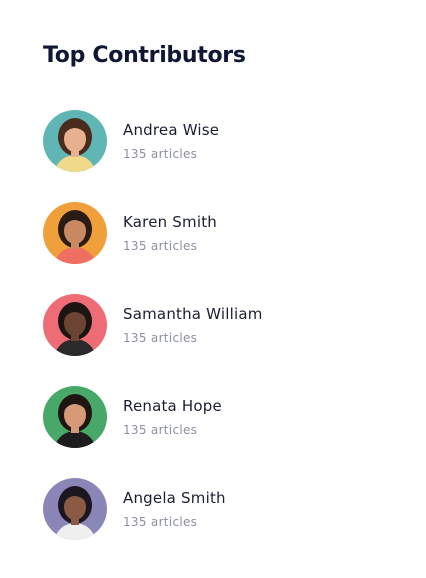 The width and height of the screenshot is (426, 578). I want to click on contributor-name: Samantha William, so click(193, 314).